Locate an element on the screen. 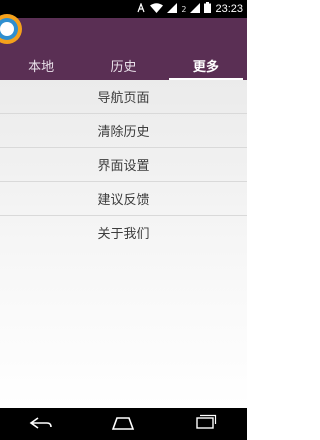 The width and height of the screenshot is (320, 440). menu-item-label: 关于我们 is located at coordinates (123, 234).